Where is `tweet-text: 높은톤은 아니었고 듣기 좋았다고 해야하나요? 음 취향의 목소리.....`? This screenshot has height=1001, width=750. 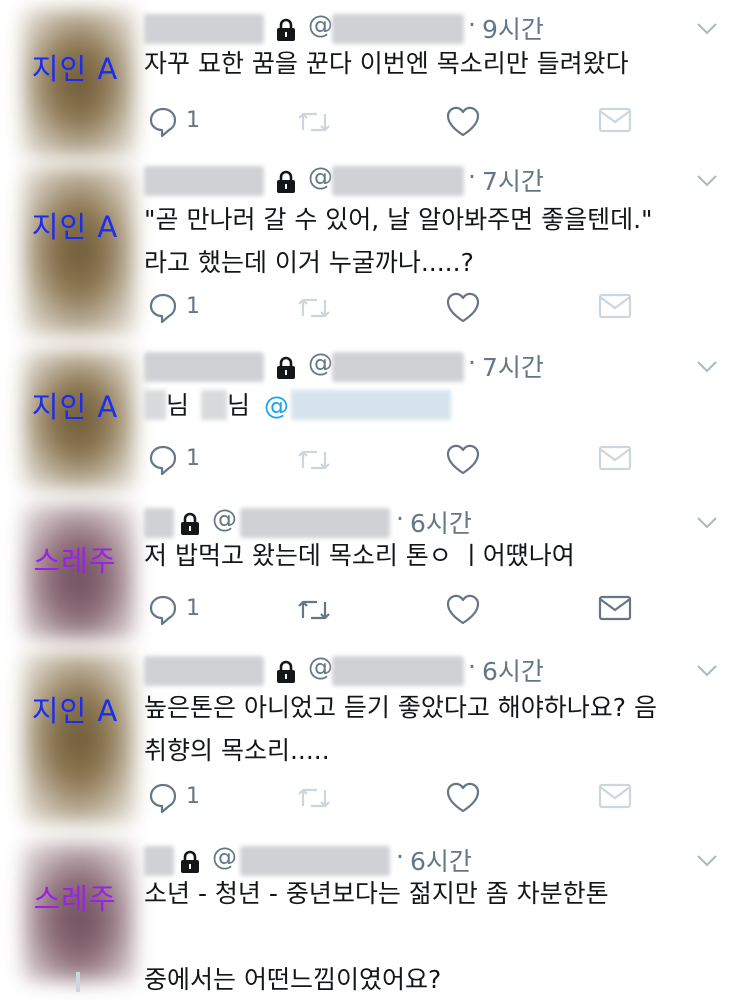 tweet-text: 높은톤은 아니었고 듣기 좋았다고 해야하나요? 음 취향의 목소리..... is located at coordinates (439, 729).